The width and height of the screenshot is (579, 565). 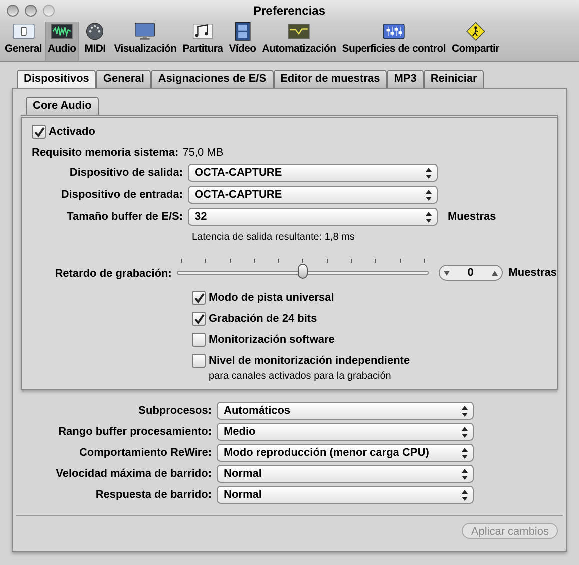 I want to click on field-label: Dispositivo de entrada:, so click(x=122, y=195).